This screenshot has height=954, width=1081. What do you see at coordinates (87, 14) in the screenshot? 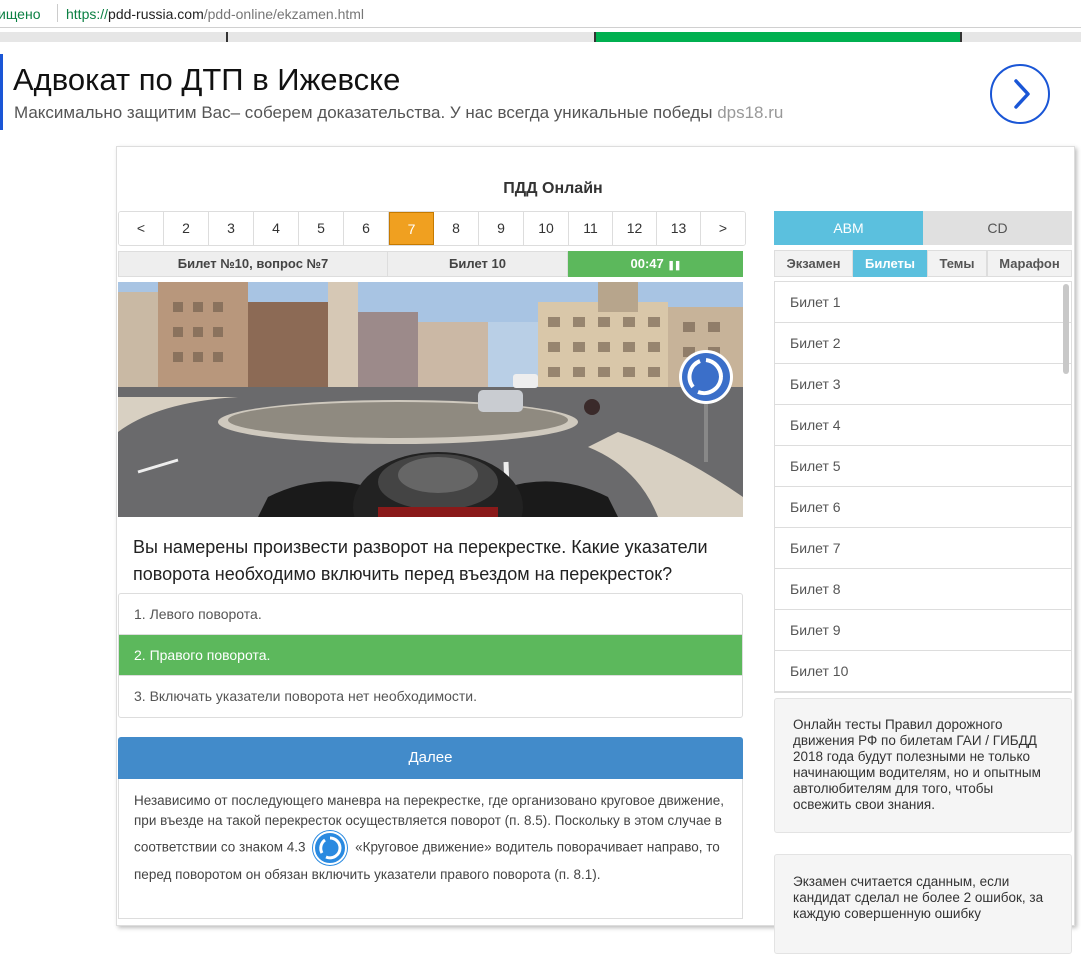
I see `url-scheme: https://` at bounding box center [87, 14].